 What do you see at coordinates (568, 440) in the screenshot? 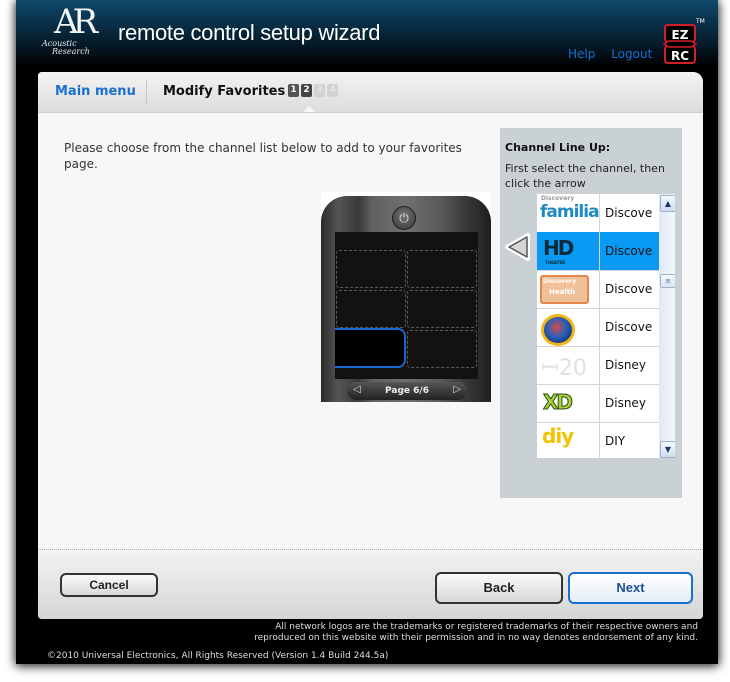
I see `channel-logo: diy` at bounding box center [568, 440].